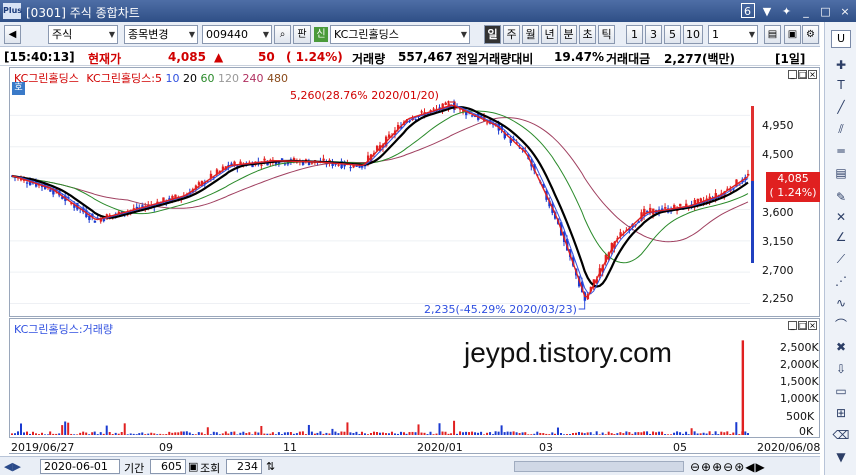 The width and height of the screenshot is (856, 476). I want to click on scrollbar-track, so click(599, 466).